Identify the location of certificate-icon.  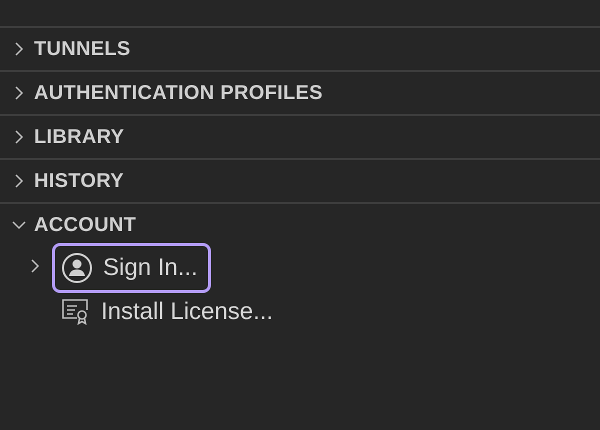
(76, 312).